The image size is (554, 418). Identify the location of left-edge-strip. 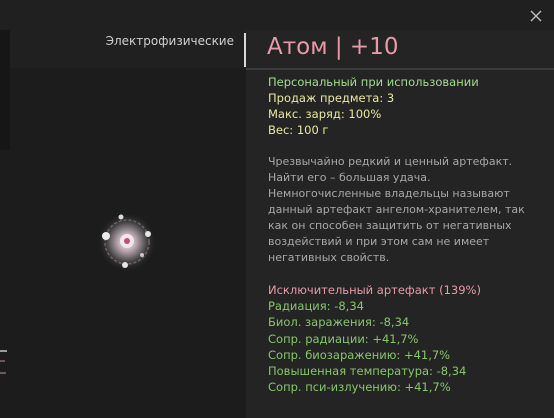
(5, 90).